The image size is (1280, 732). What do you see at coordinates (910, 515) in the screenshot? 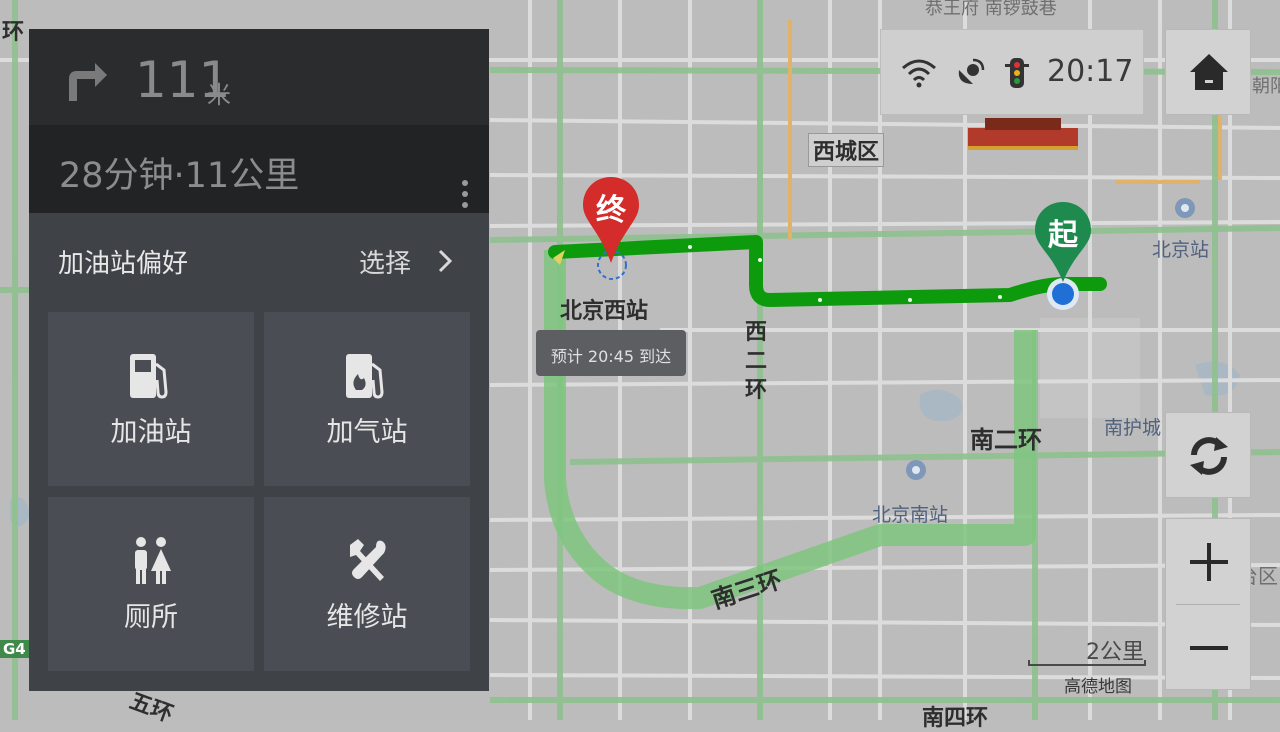
I see `map-label-beijing-south: 北京南站` at bounding box center [910, 515].